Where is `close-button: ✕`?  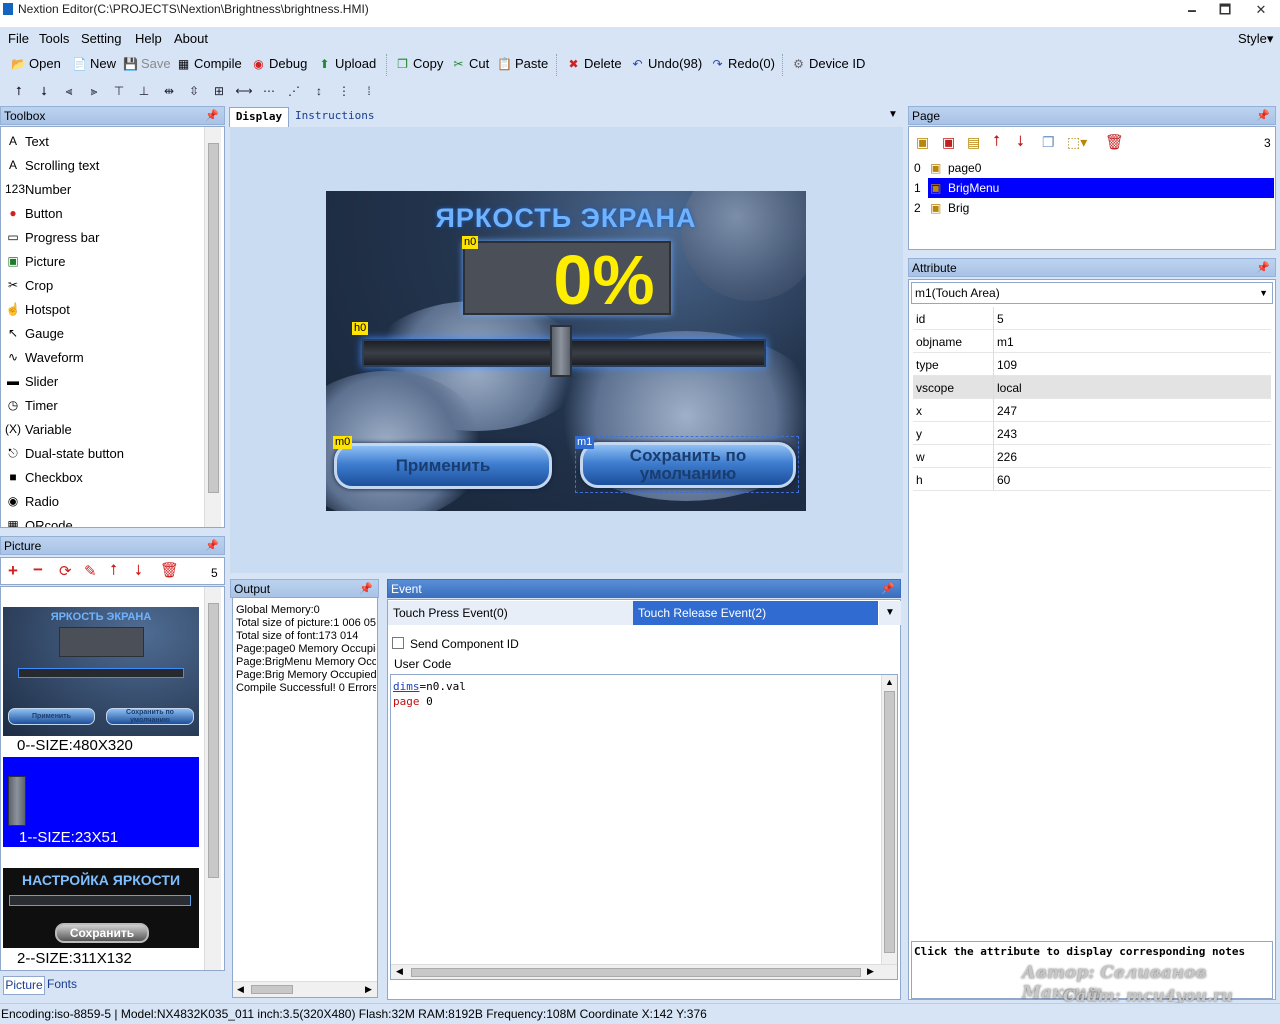 close-button: ✕ is located at coordinates (1261, 10).